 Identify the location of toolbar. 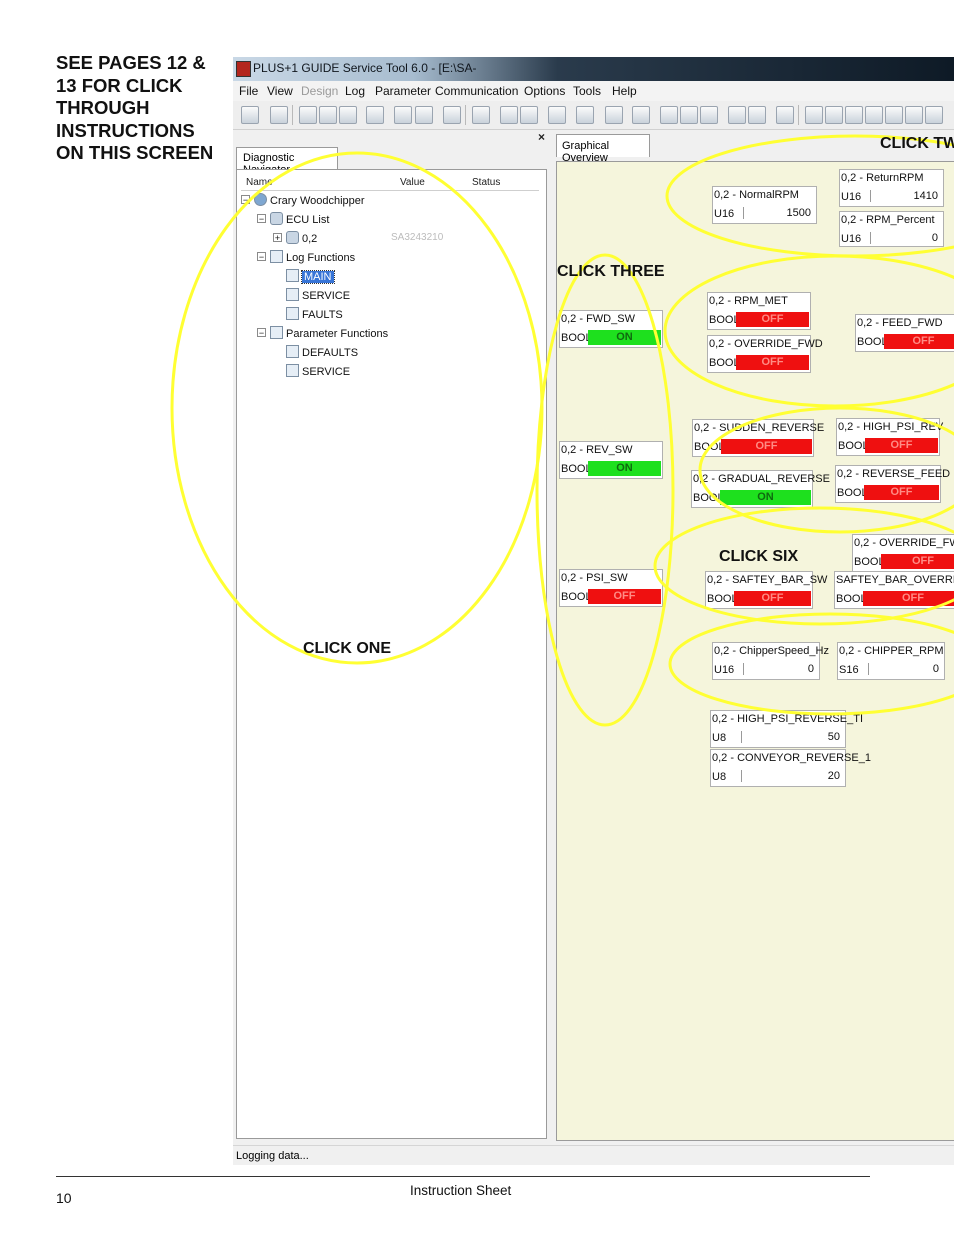
(593, 115).